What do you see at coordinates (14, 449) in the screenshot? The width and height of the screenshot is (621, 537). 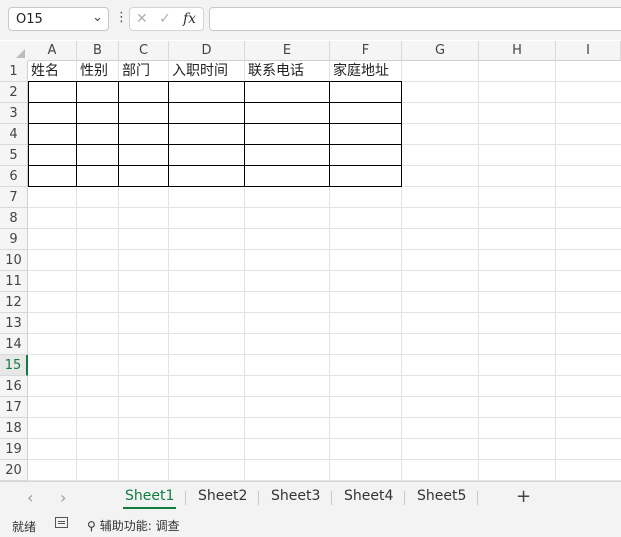 I see `row-header-19: 19` at bounding box center [14, 449].